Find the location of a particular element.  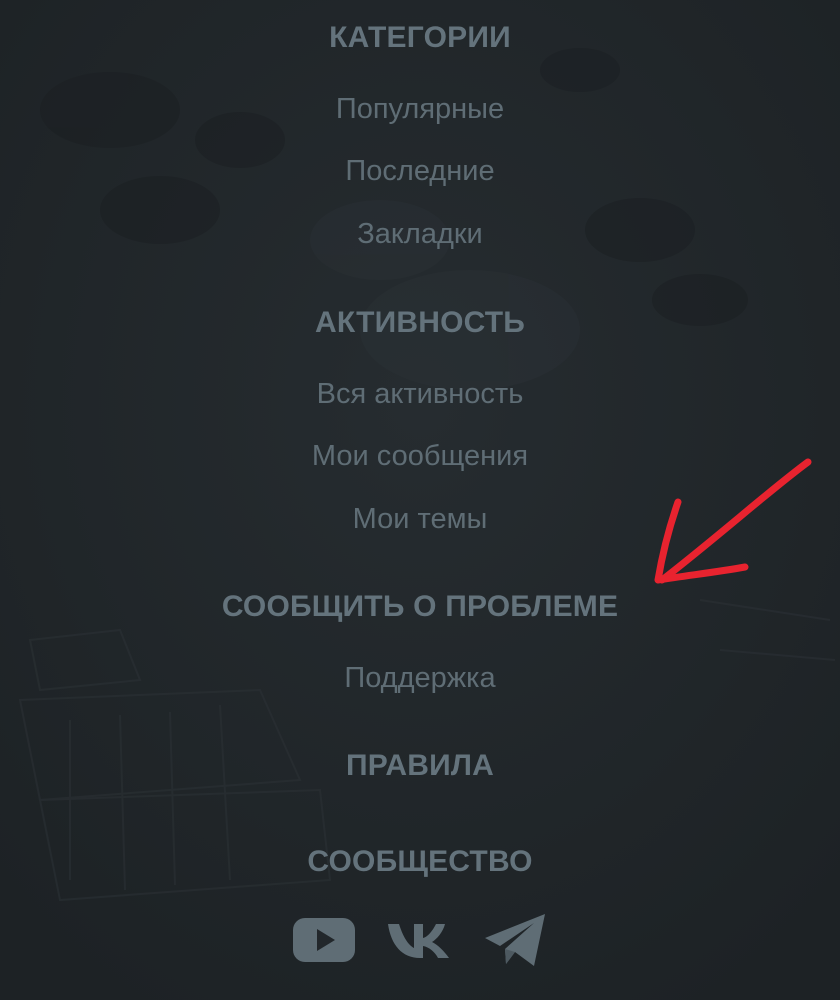

menu-link-latest: Последние is located at coordinates (420, 171).